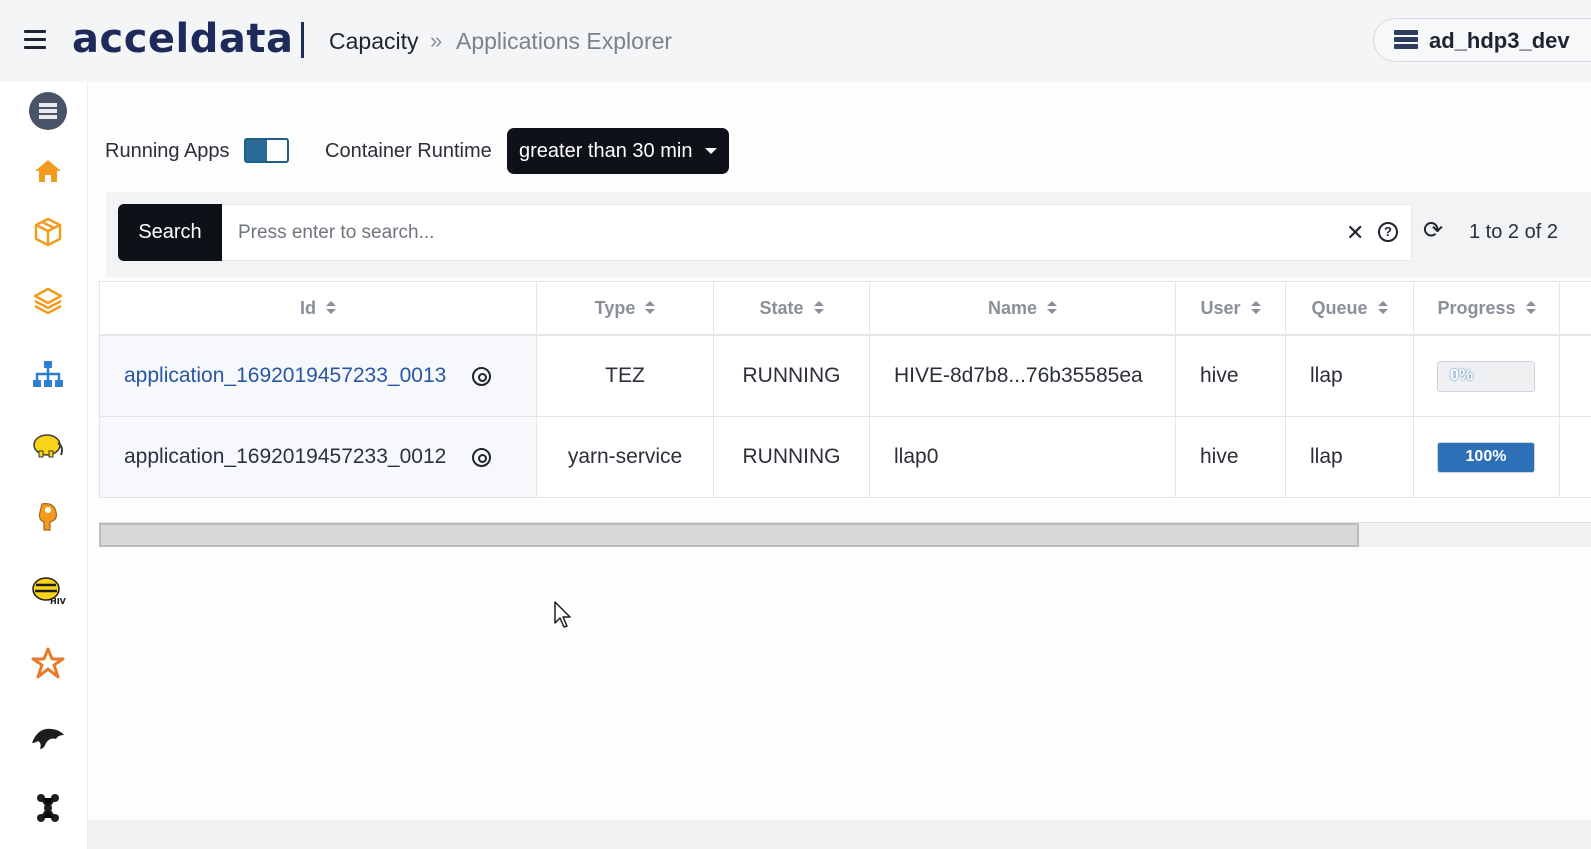  I want to click on hadoop-elephant-icon, so click(48, 445).